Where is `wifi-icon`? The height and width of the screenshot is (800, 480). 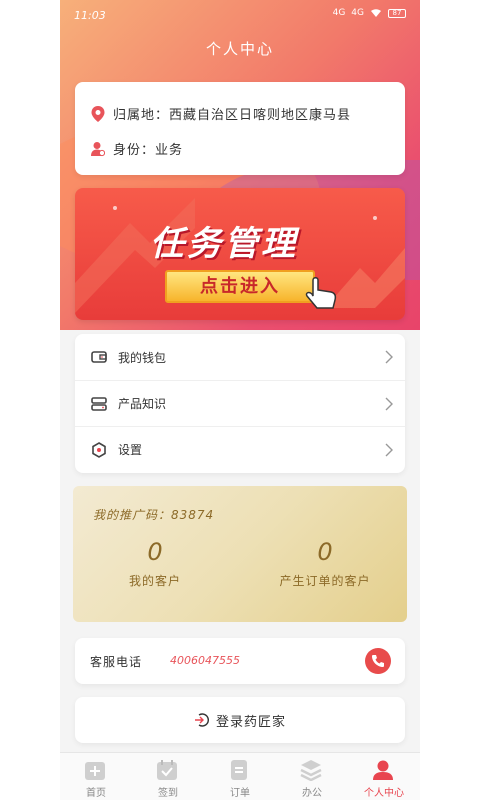
wifi-icon is located at coordinates (376, 13).